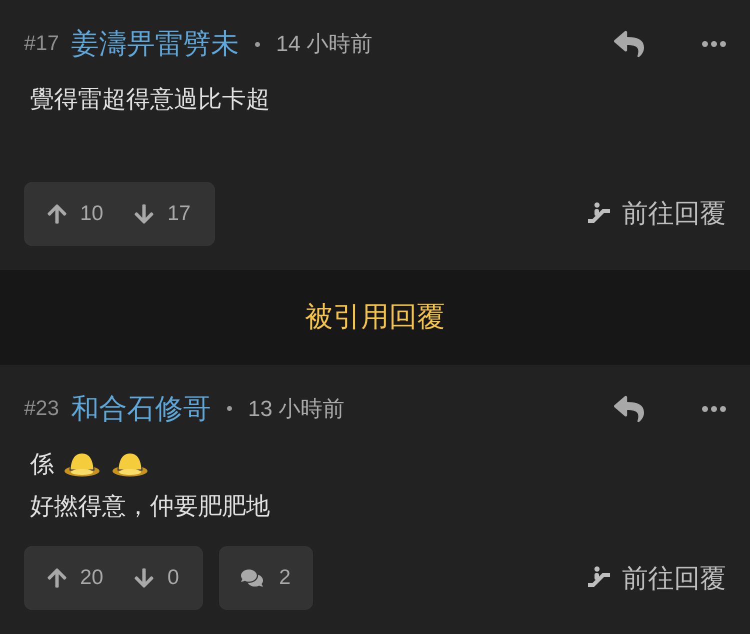 The width and height of the screenshot is (750, 634). I want to click on downvote-button: 0, so click(156, 578).